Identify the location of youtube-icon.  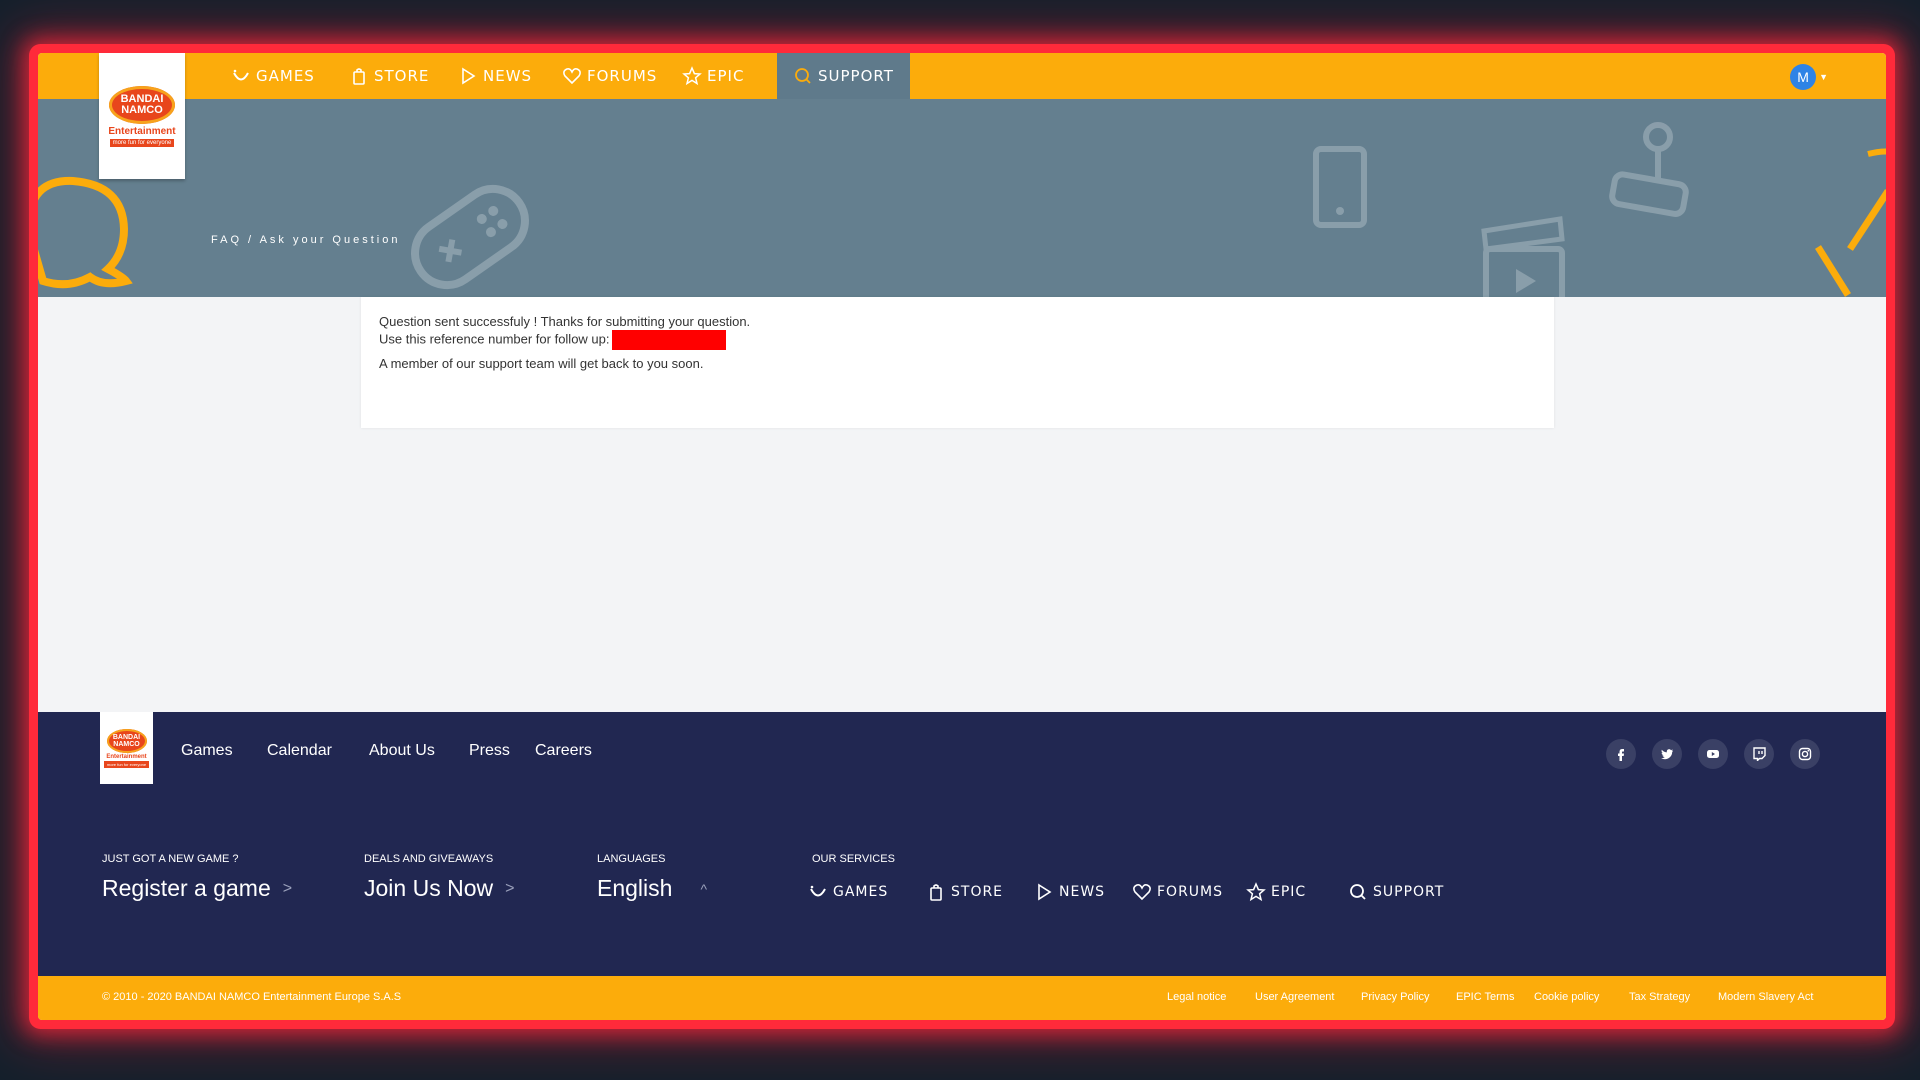
(1713, 754).